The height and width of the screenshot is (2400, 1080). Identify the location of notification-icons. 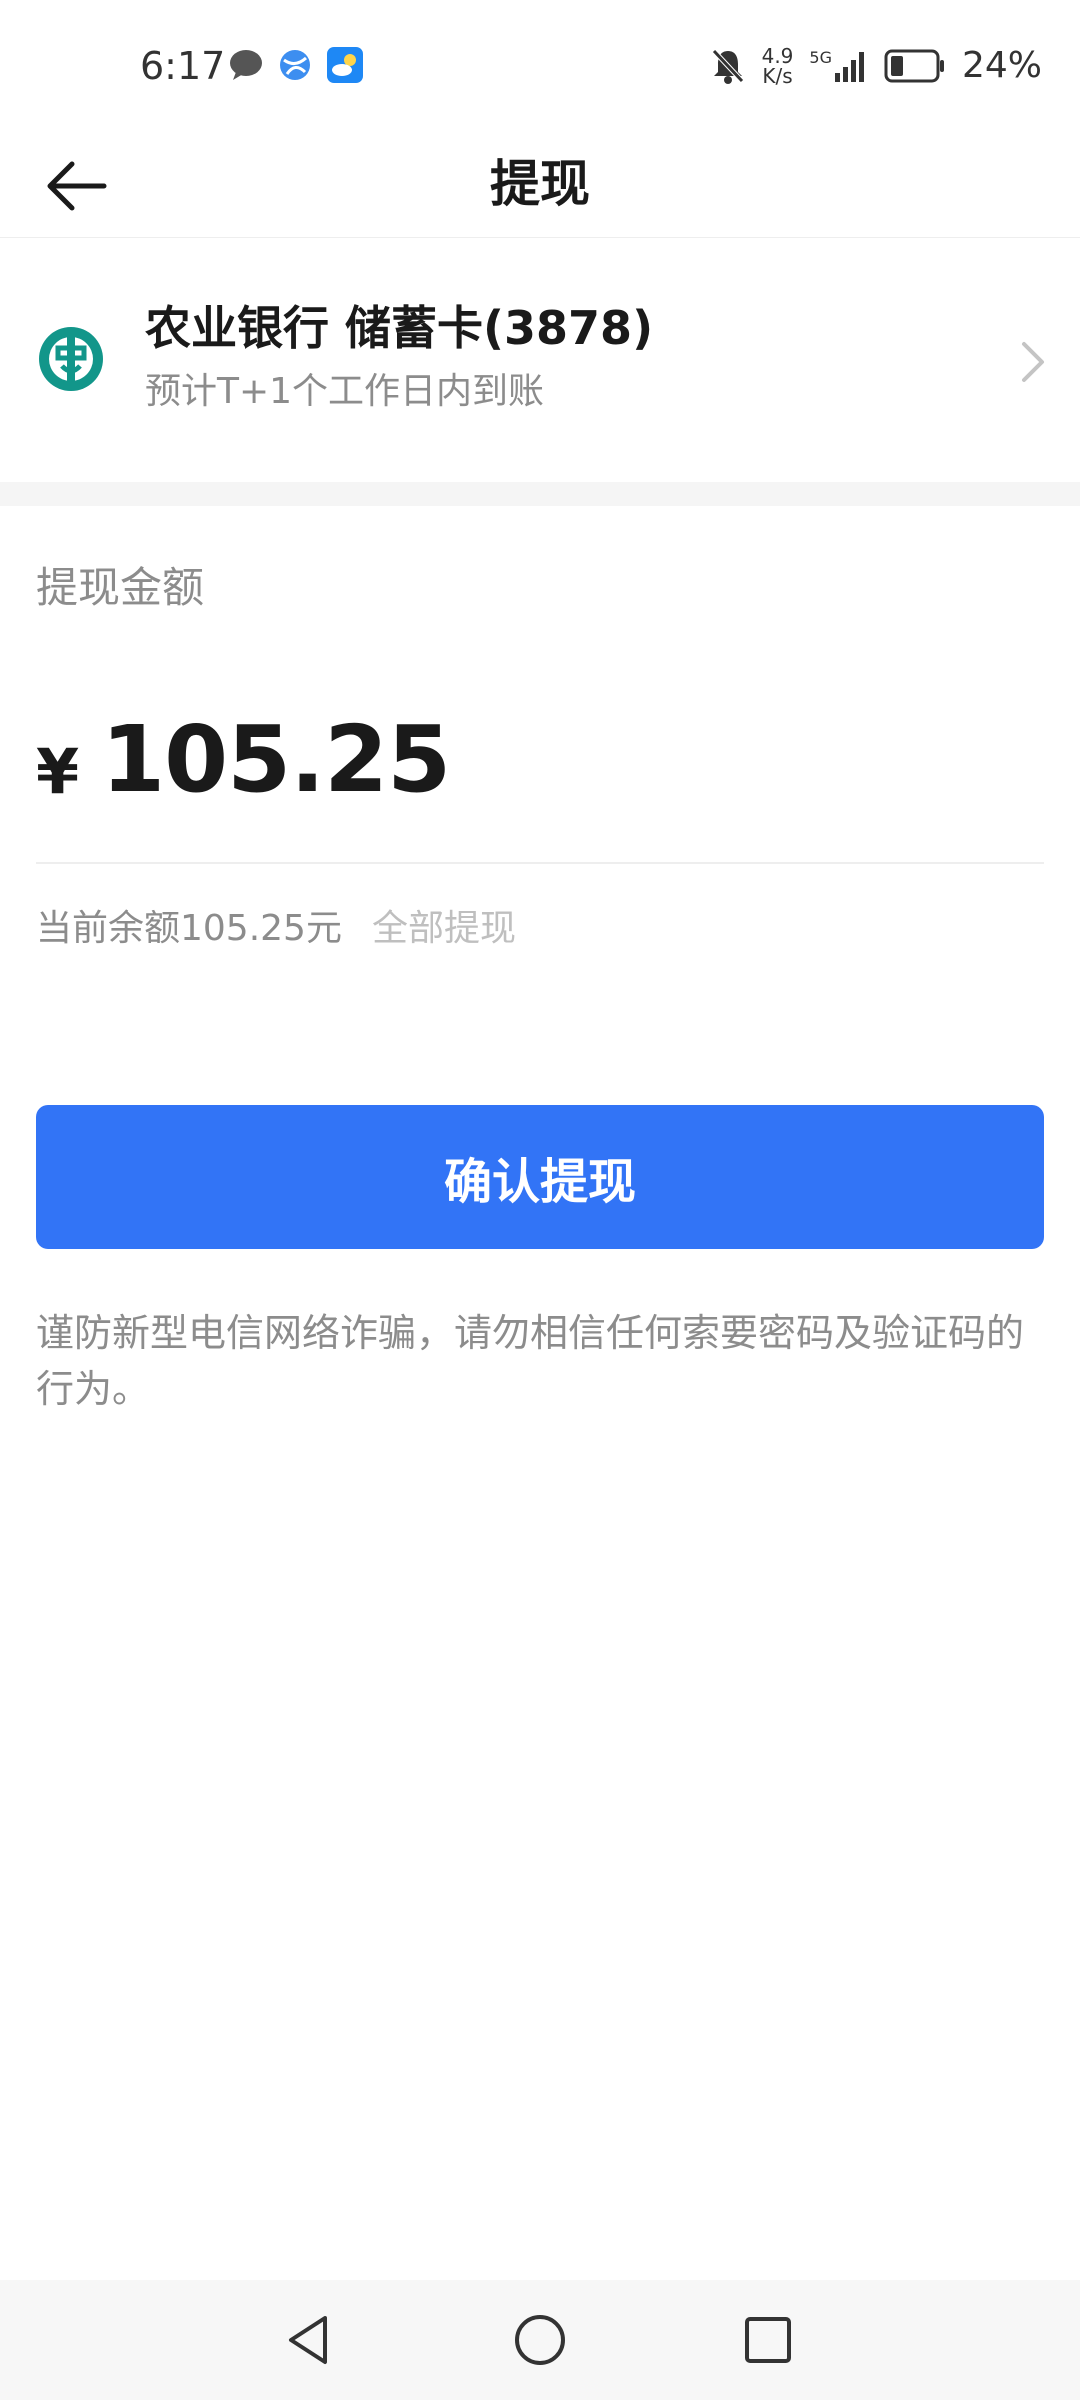
(296, 65).